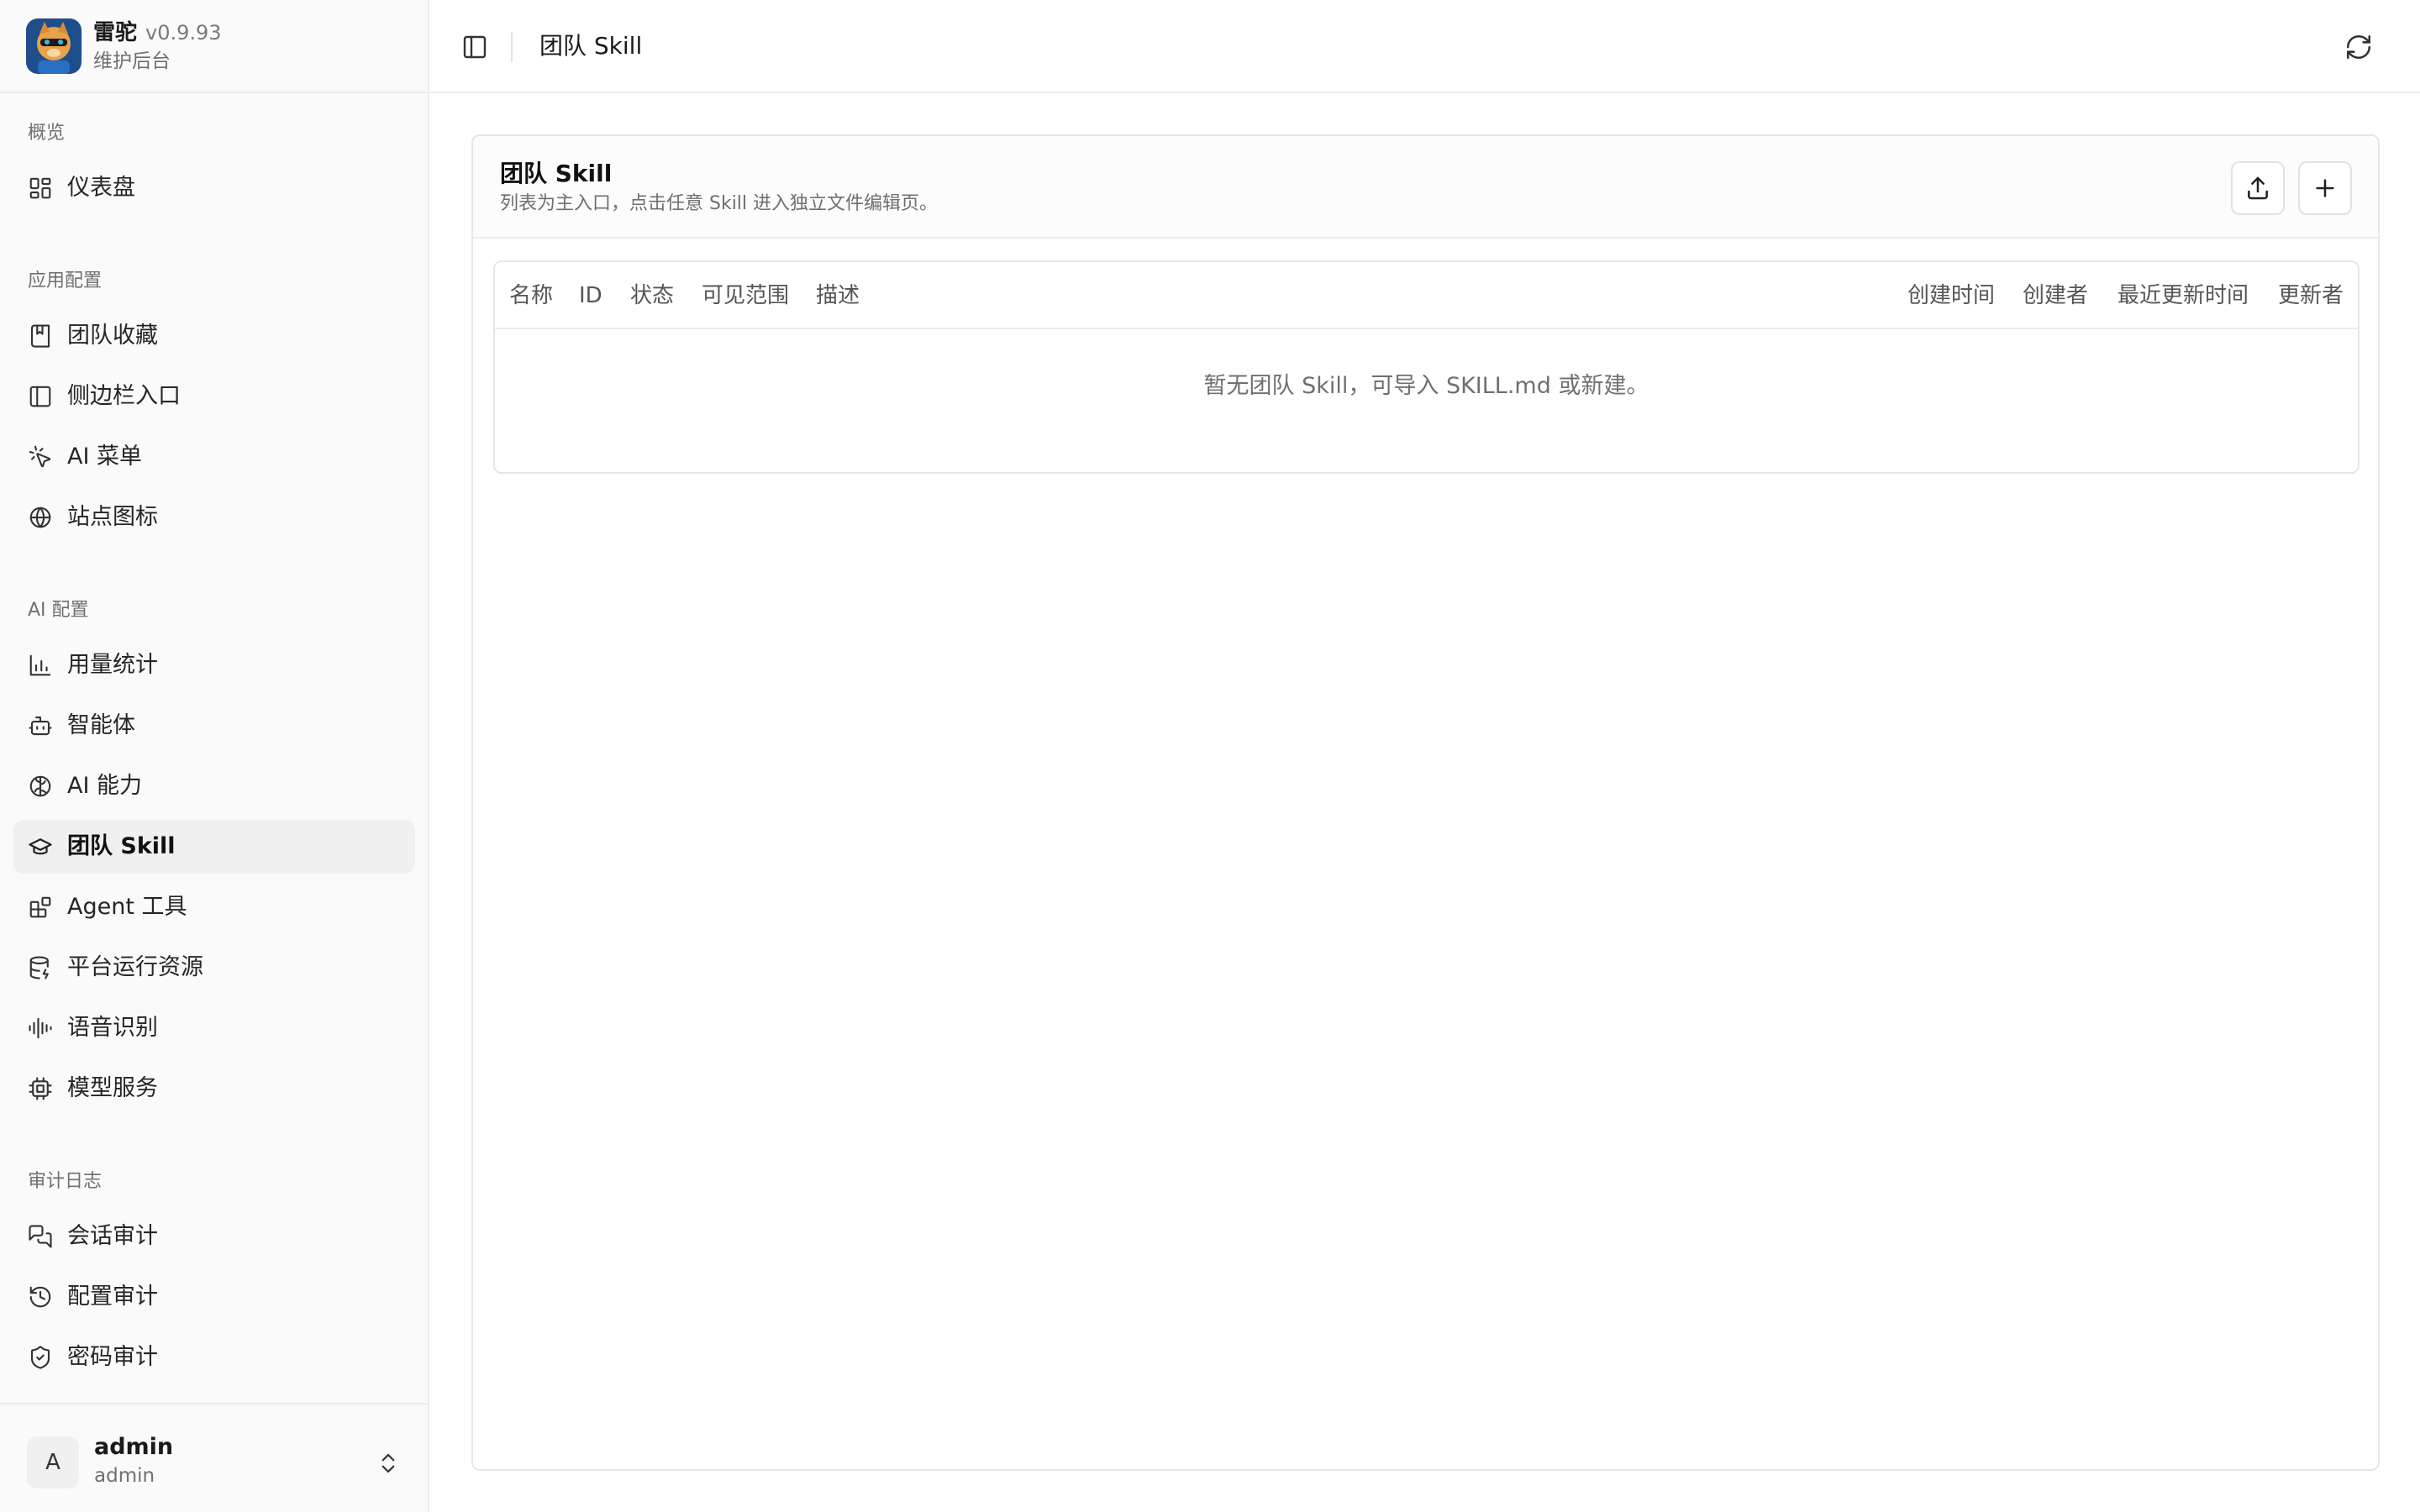 The height and width of the screenshot is (1512, 2420). Describe the element at coordinates (214, 517) in the screenshot. I see `sidebar-item-site-icon: 站点图标` at that location.